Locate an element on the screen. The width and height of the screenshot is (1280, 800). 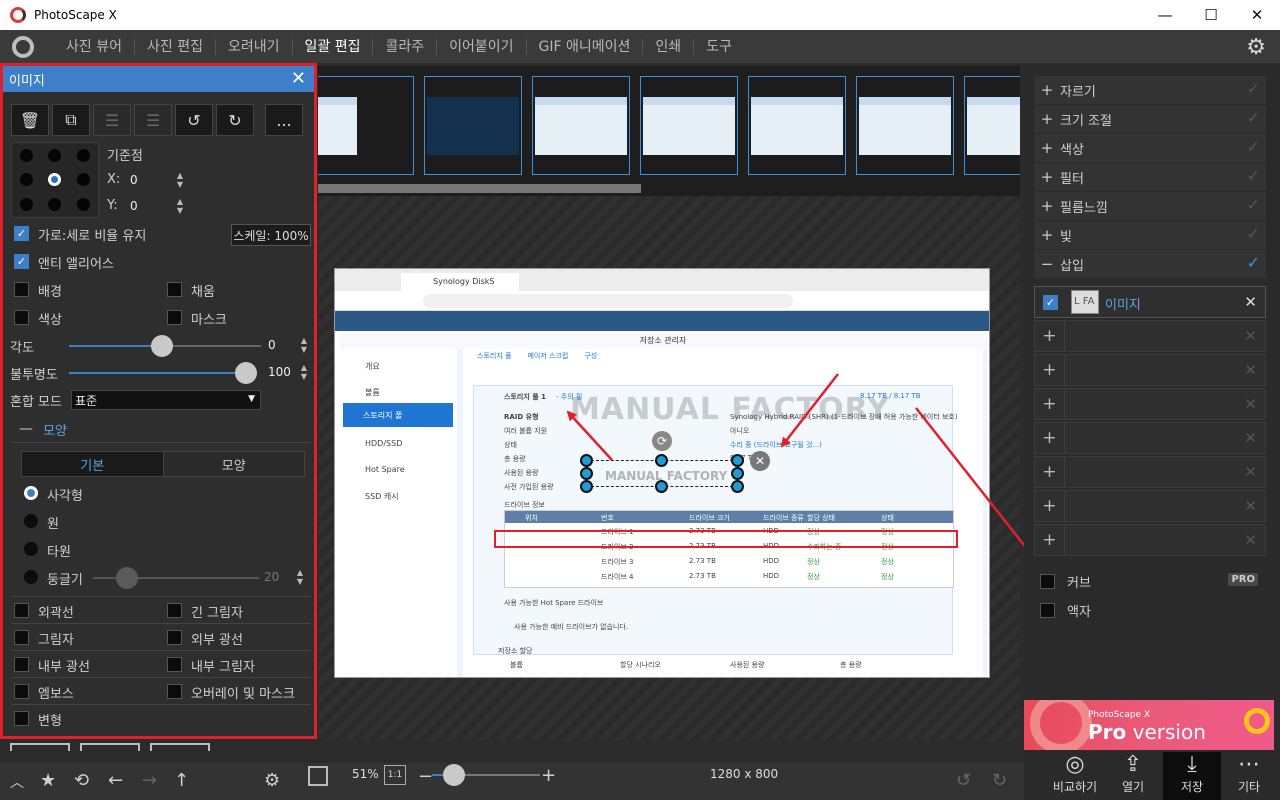
strip-scrollbar is located at coordinates (479, 188).